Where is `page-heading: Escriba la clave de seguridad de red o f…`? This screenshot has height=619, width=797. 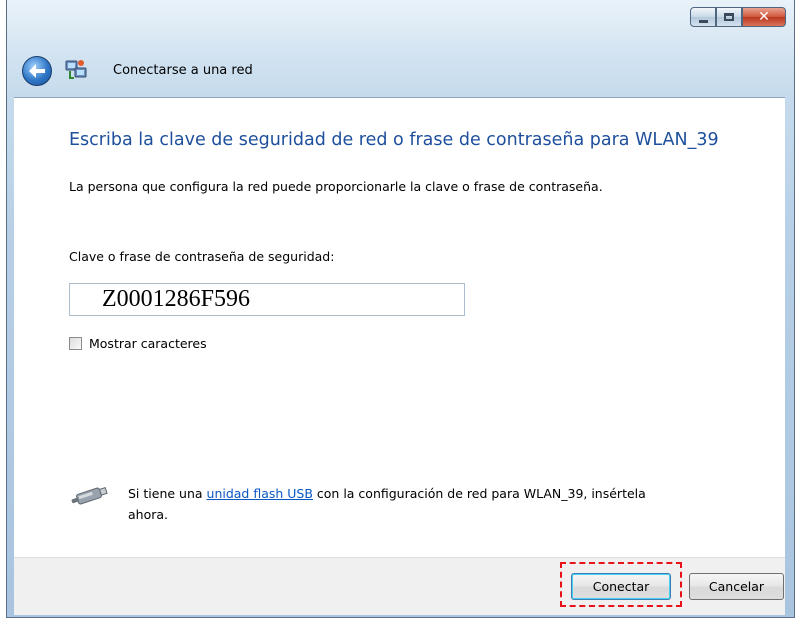 page-heading: Escriba la clave de seguridad de red o f… is located at coordinates (394, 140).